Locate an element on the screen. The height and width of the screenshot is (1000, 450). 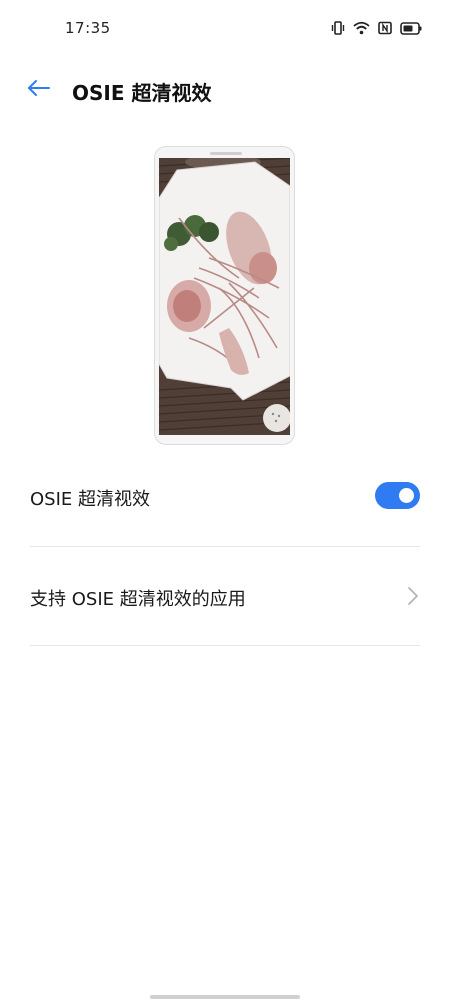
chevron-right-icon is located at coordinates (413, 596).